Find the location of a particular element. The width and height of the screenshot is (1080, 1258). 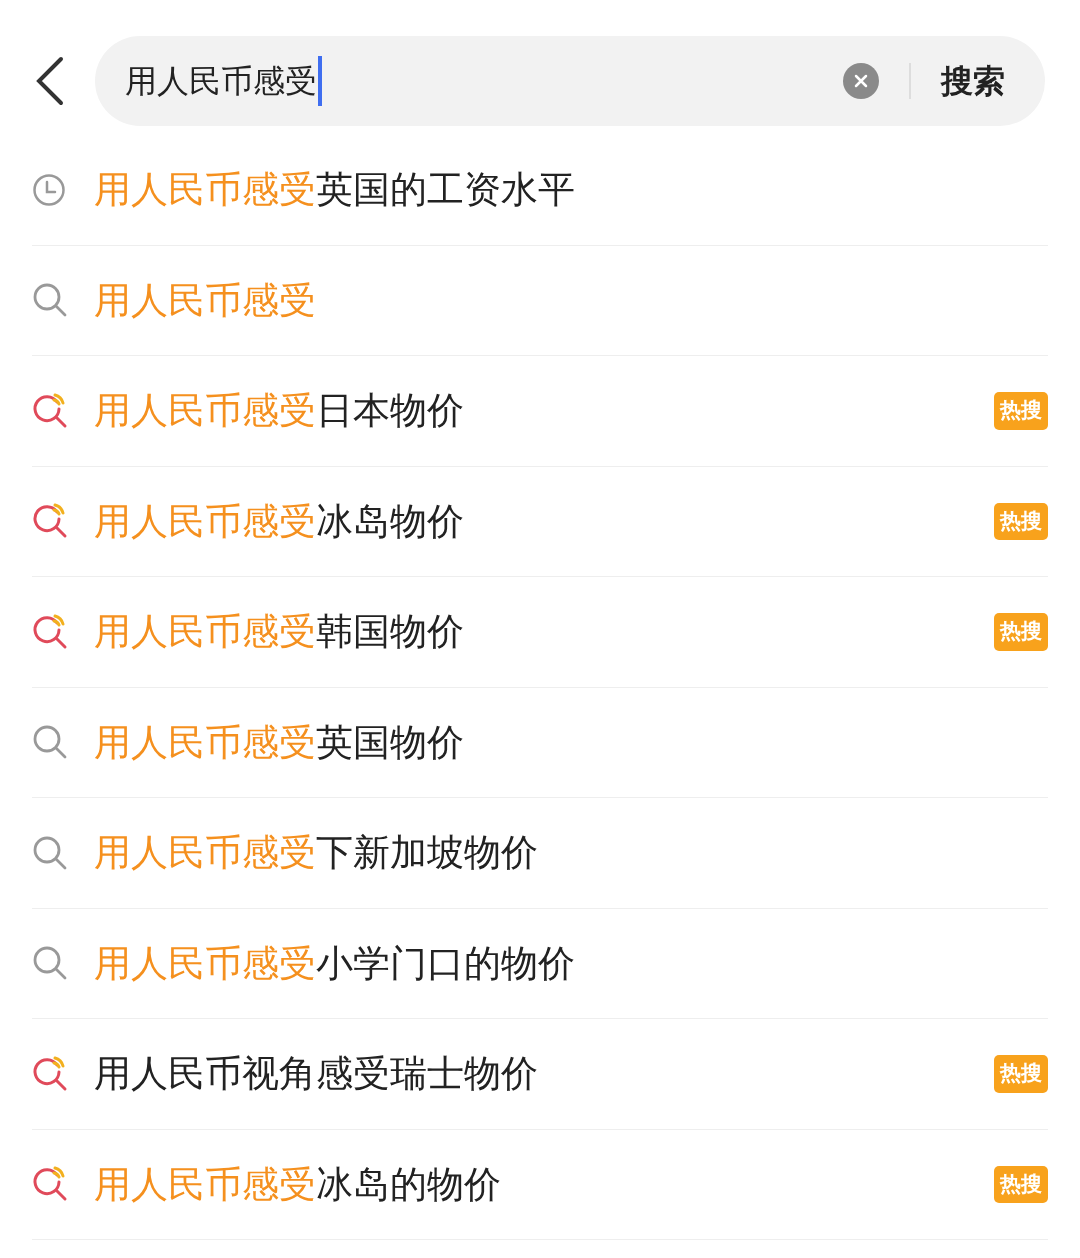

search-field: 用人民币感受 搜索 is located at coordinates (570, 81).